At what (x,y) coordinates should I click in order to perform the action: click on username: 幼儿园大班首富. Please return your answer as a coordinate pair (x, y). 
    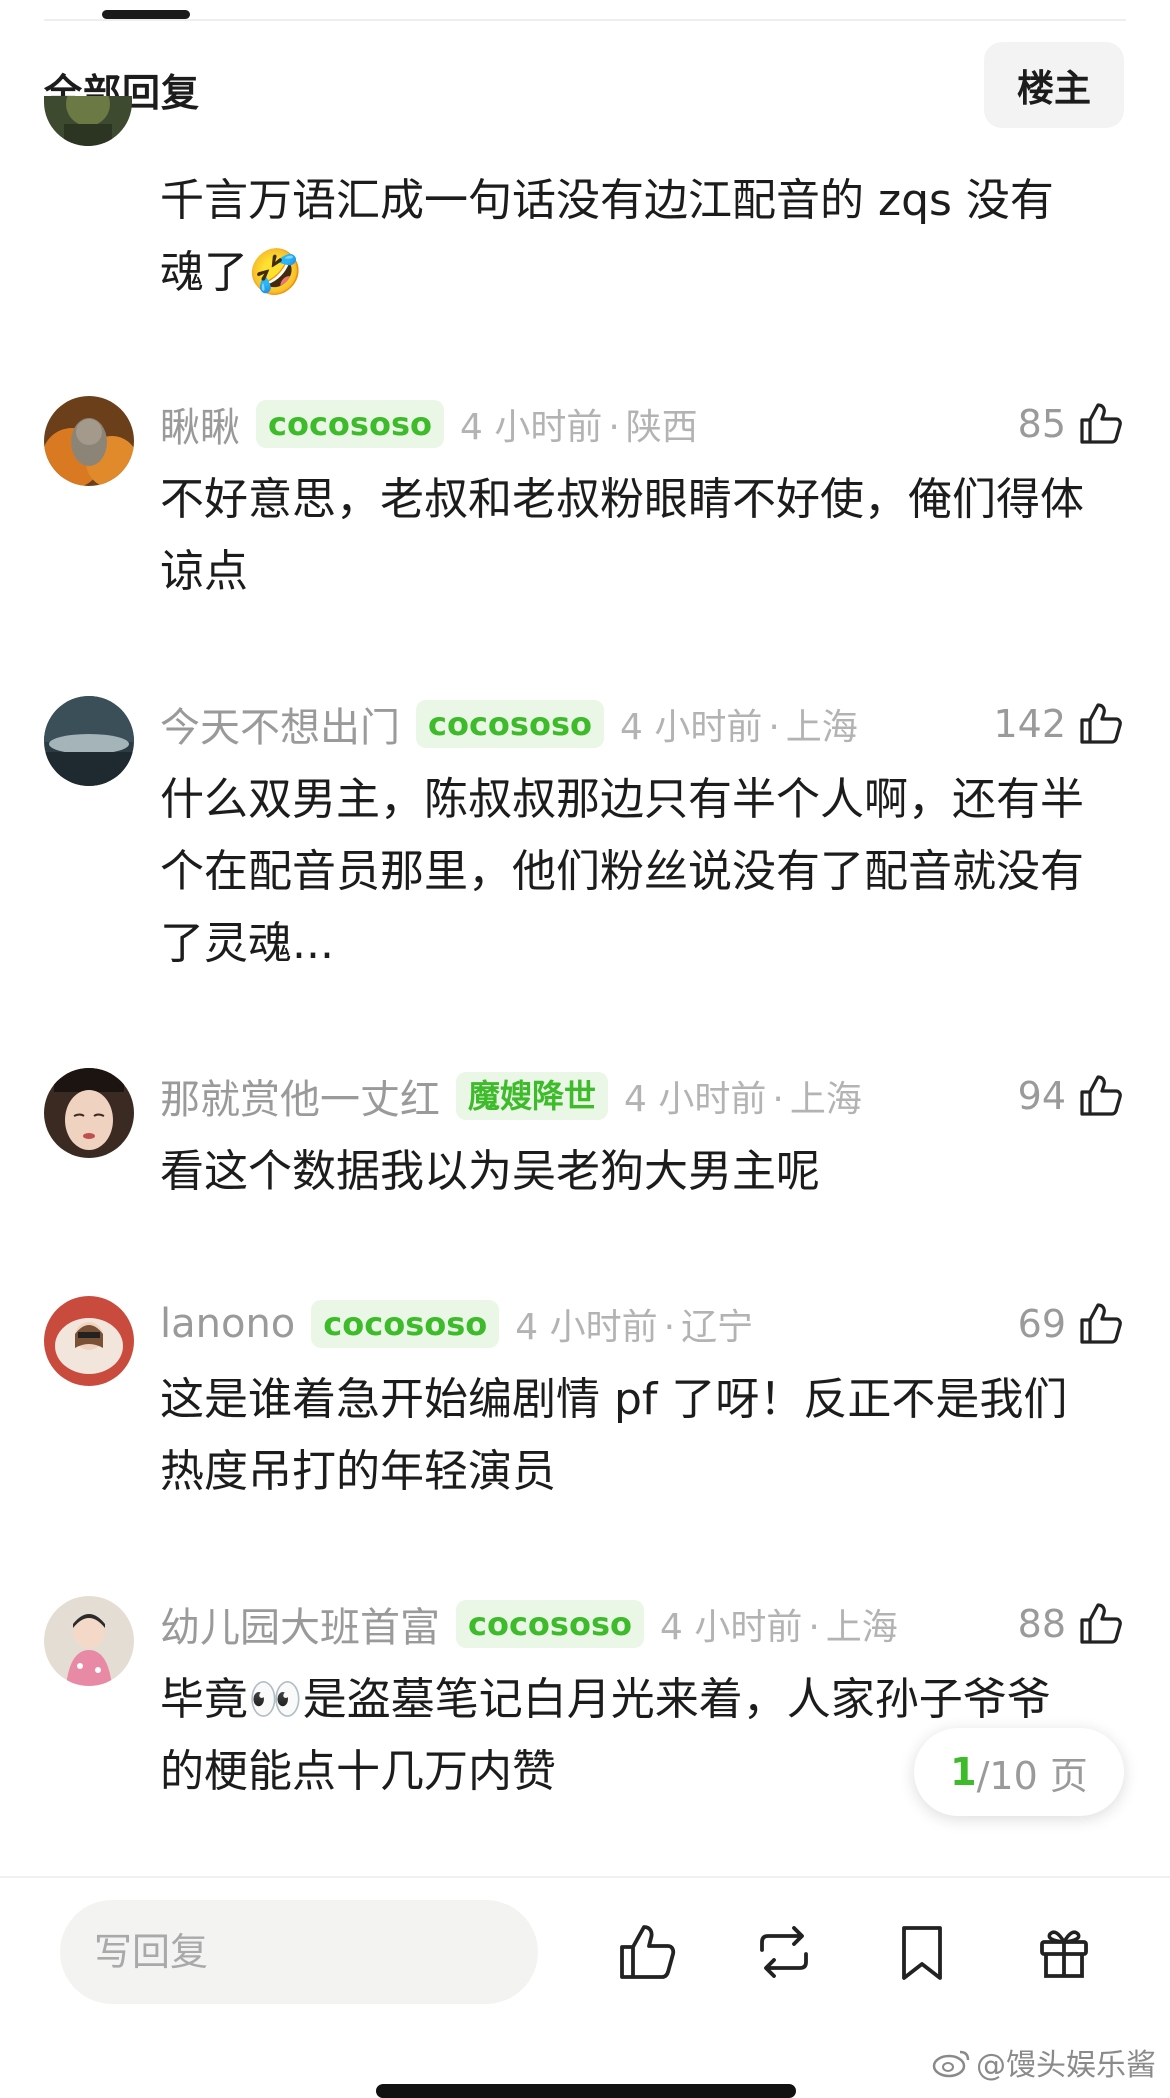
    Looking at the image, I should click on (300, 1624).